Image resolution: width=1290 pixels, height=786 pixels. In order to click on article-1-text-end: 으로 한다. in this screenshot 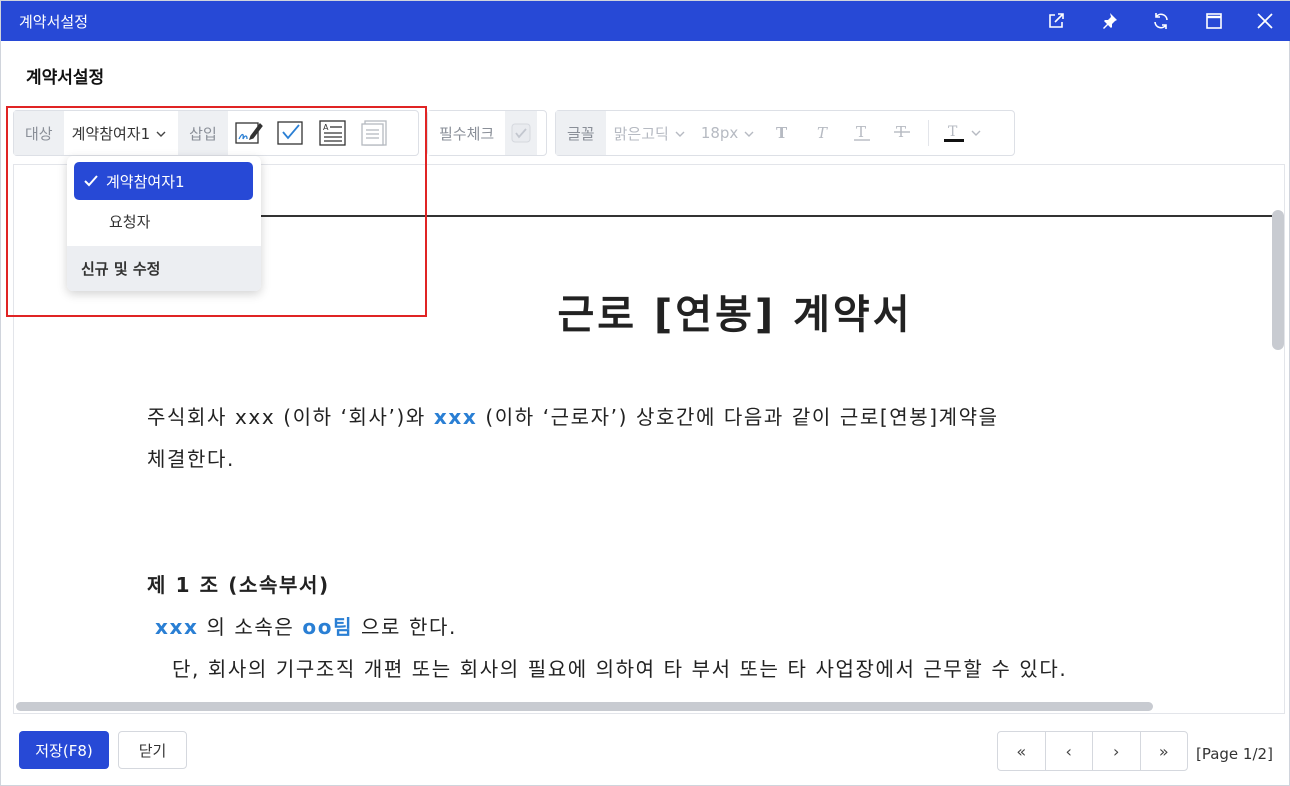, I will do `click(405, 627)`.